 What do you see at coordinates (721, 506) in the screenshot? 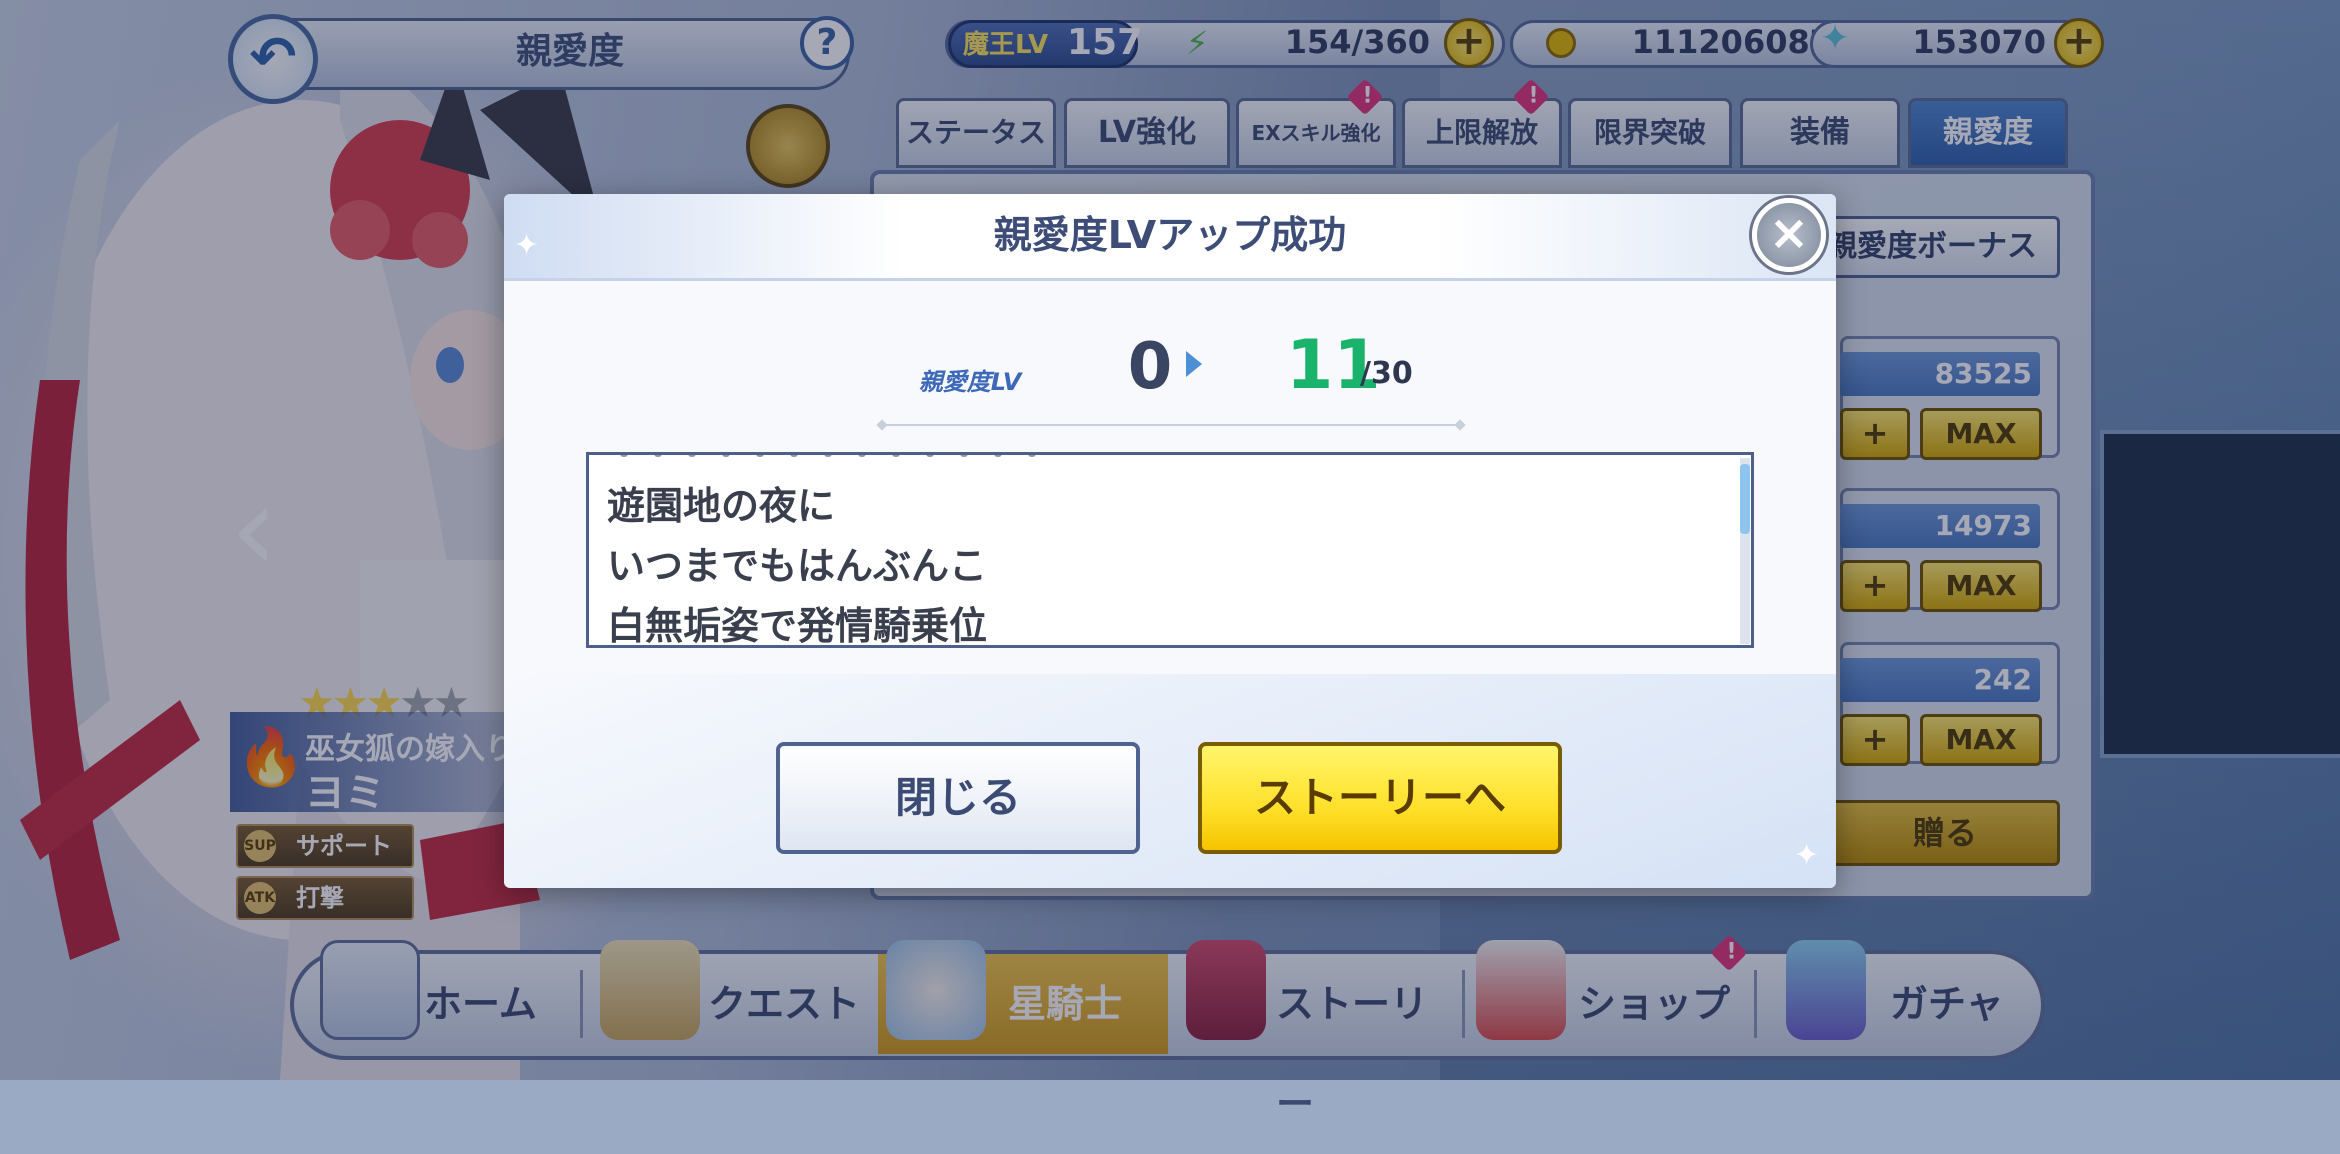
I see `list-item: 遊園地の夜に` at bounding box center [721, 506].